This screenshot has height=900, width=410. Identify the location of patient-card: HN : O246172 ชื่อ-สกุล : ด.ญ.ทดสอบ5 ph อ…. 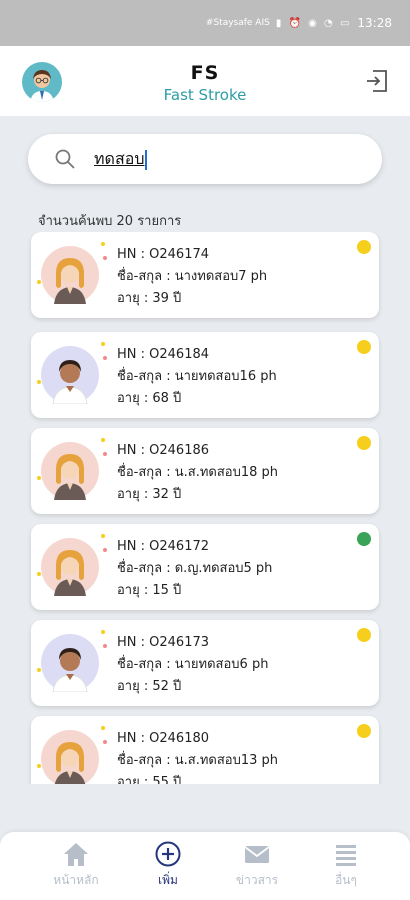
(205, 567).